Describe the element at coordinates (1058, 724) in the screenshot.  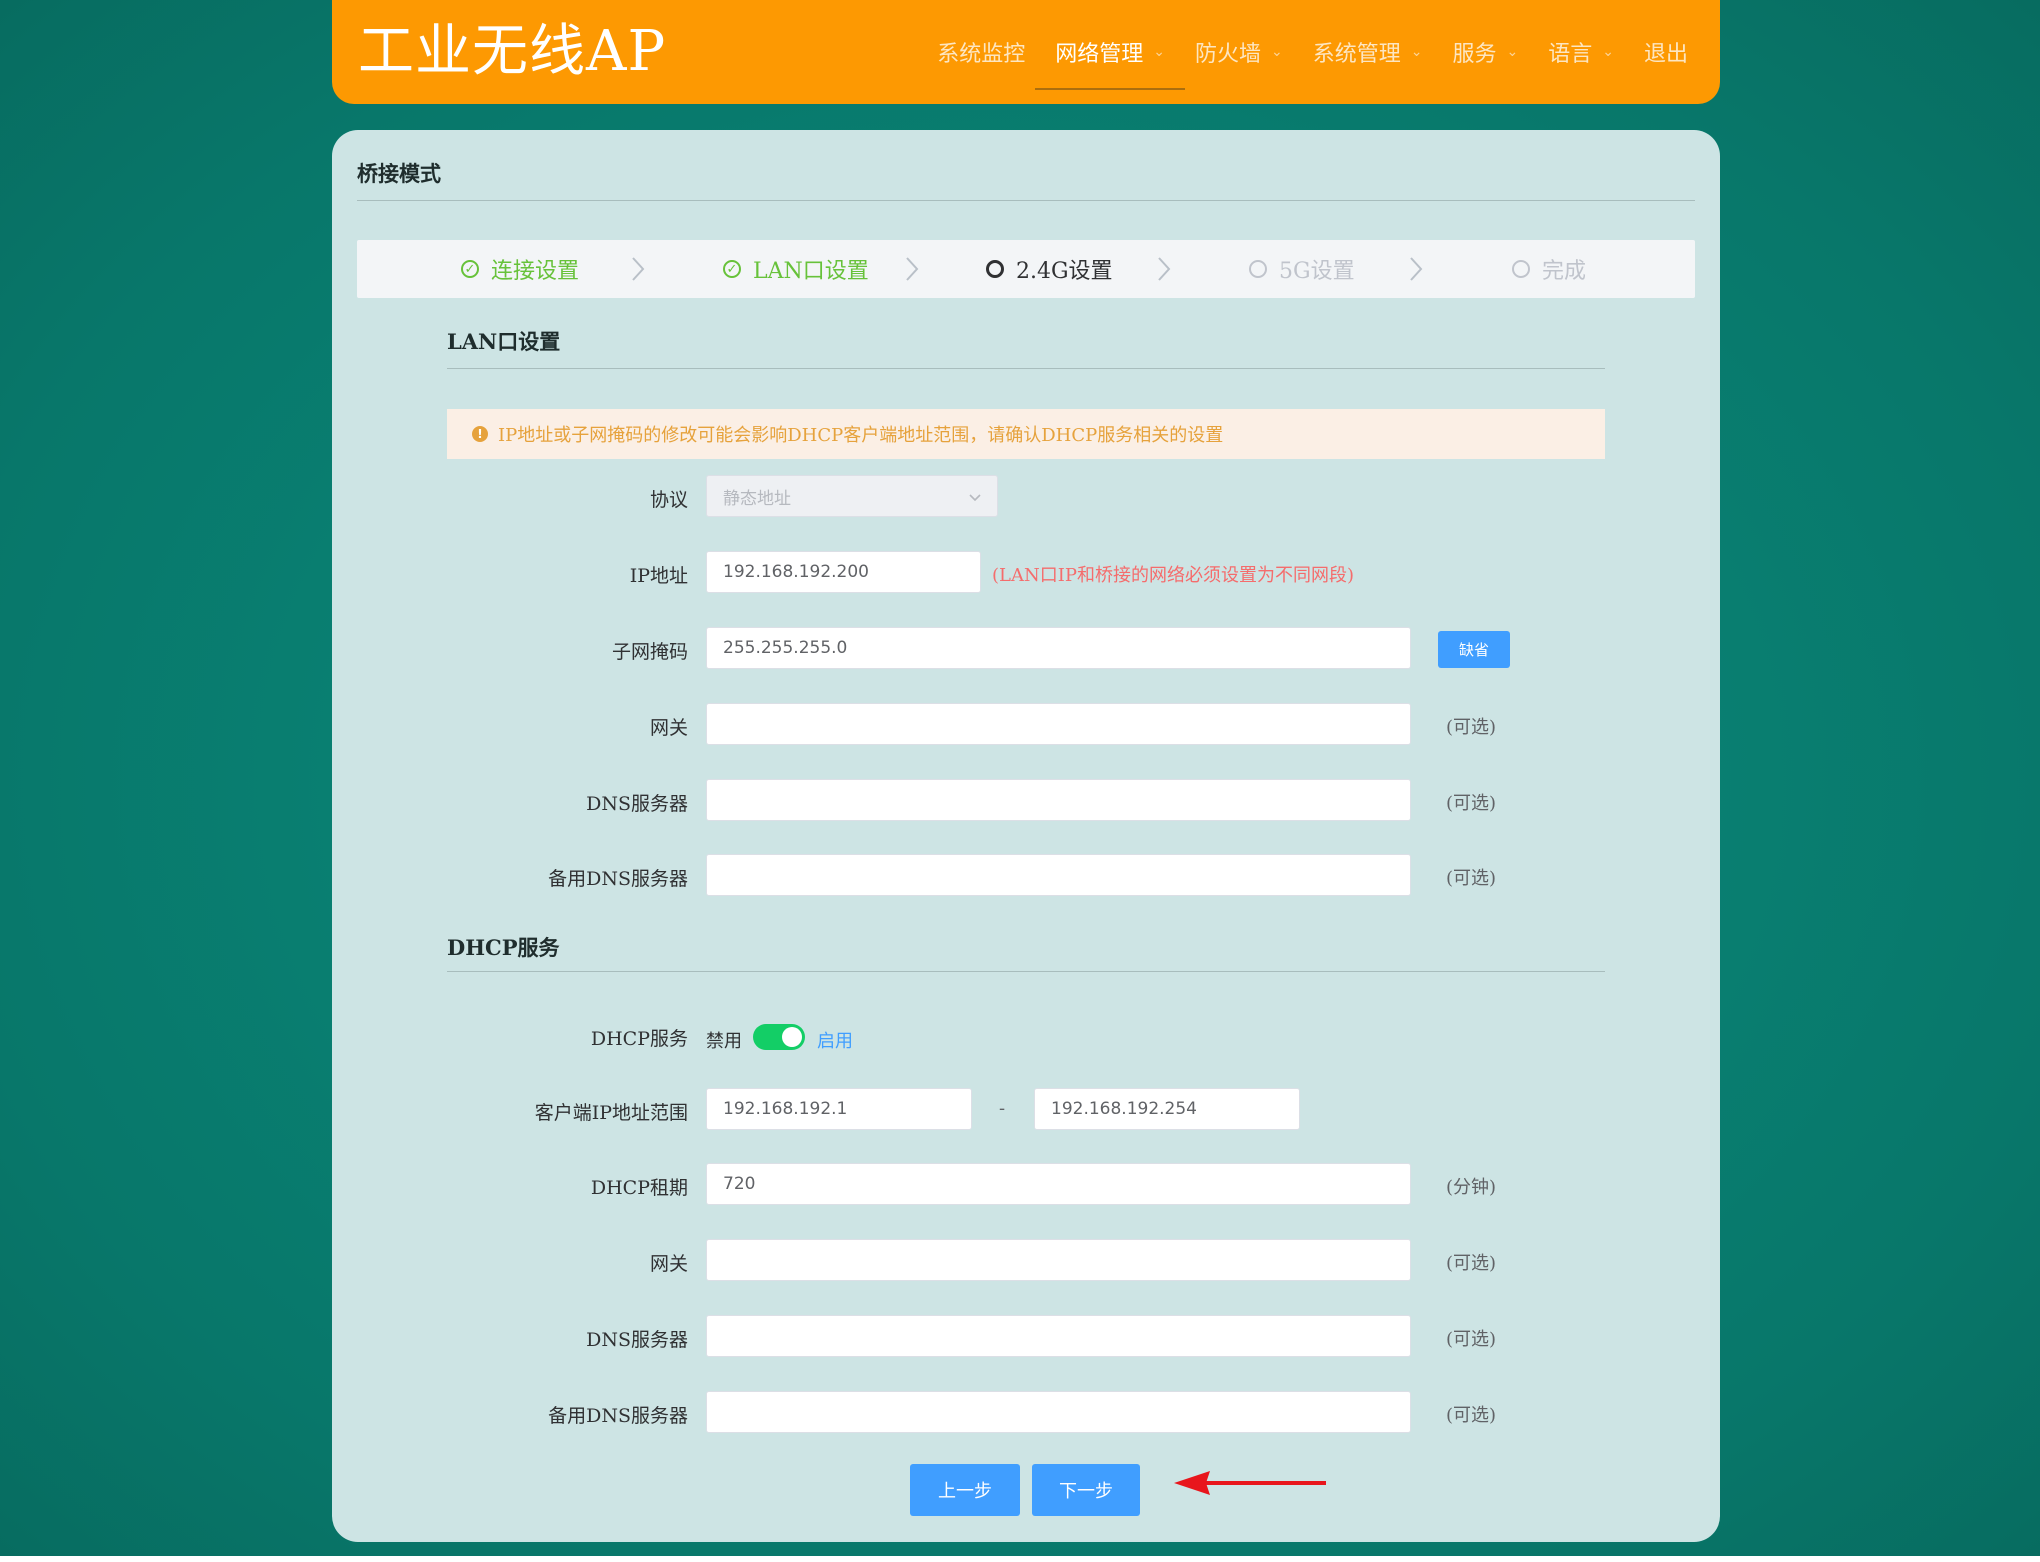
I see `gateway-input` at that location.